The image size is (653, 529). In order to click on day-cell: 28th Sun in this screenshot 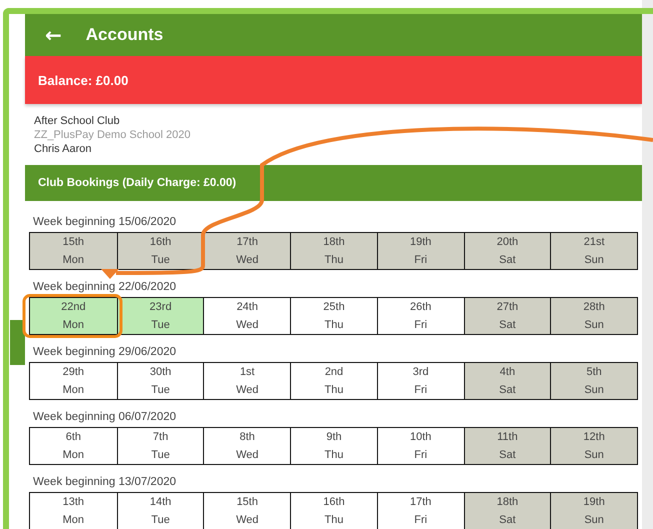, I will do `click(593, 316)`.